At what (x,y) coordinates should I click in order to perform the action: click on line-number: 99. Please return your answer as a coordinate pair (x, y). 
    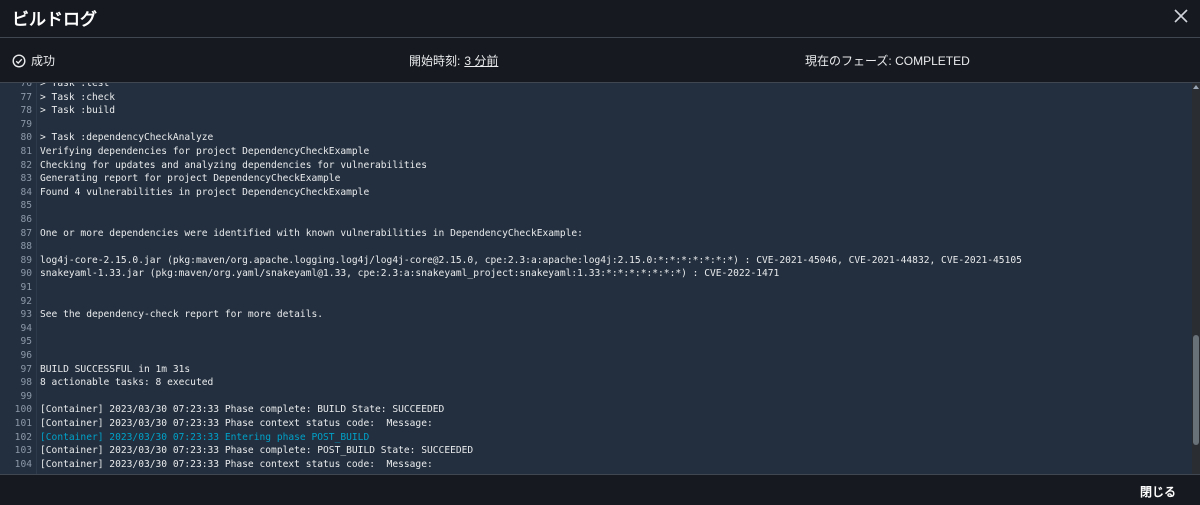
    Looking at the image, I should click on (26, 396).